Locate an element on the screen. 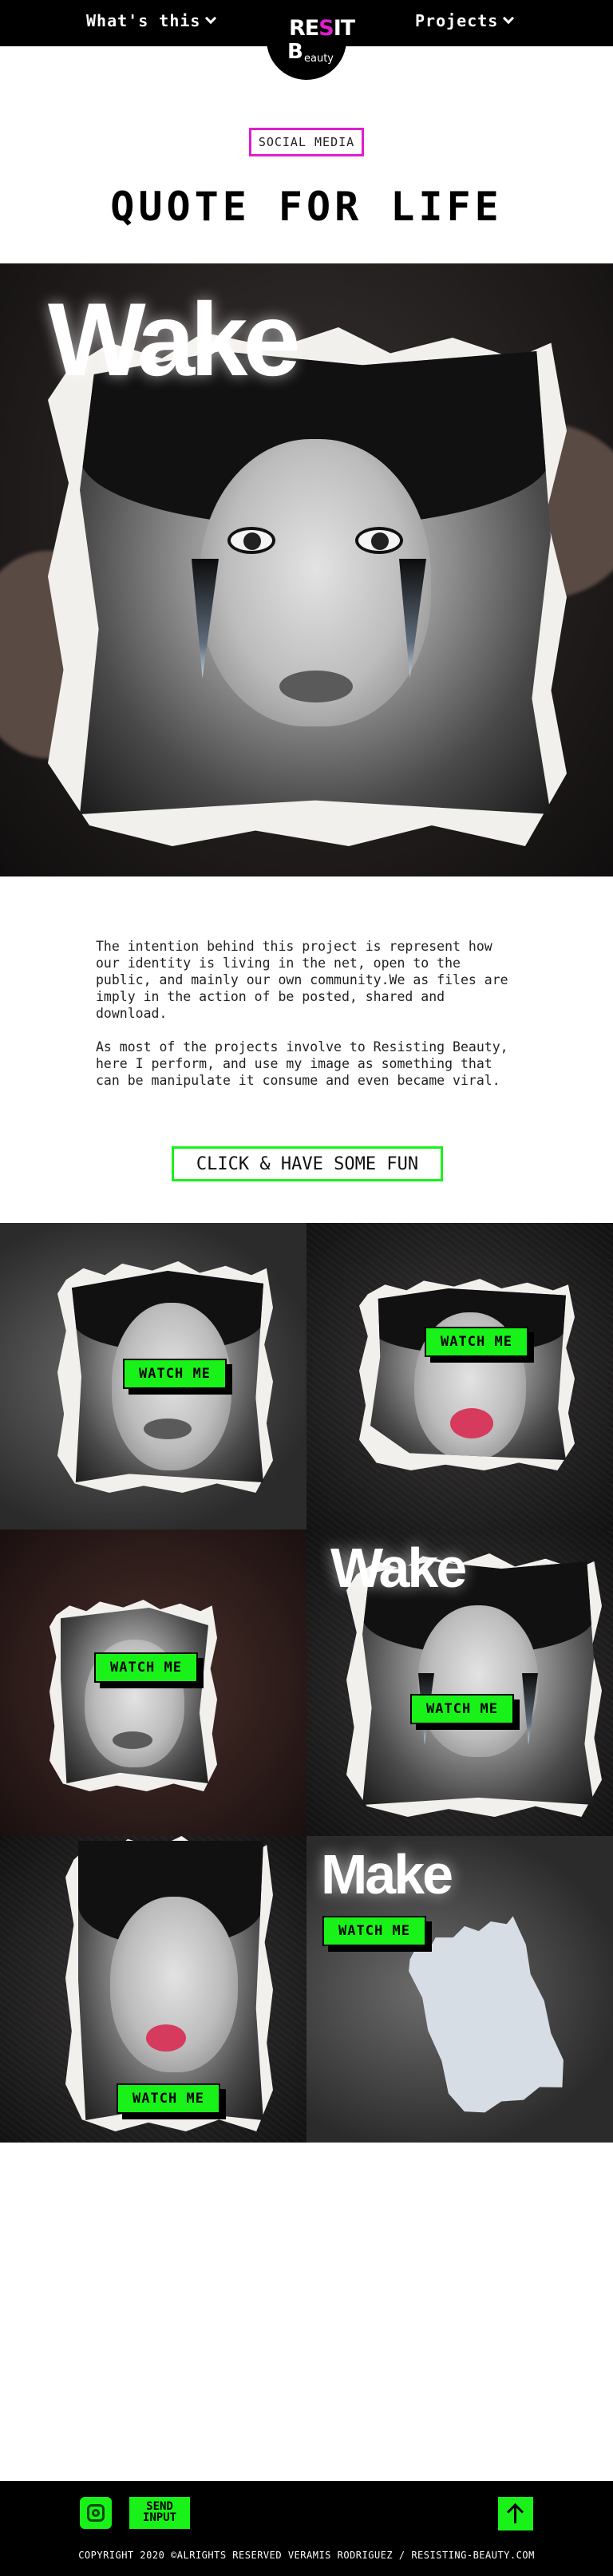 The width and height of the screenshot is (613, 2576). category-tag: SOCIAL MEDIA is located at coordinates (306, 142).